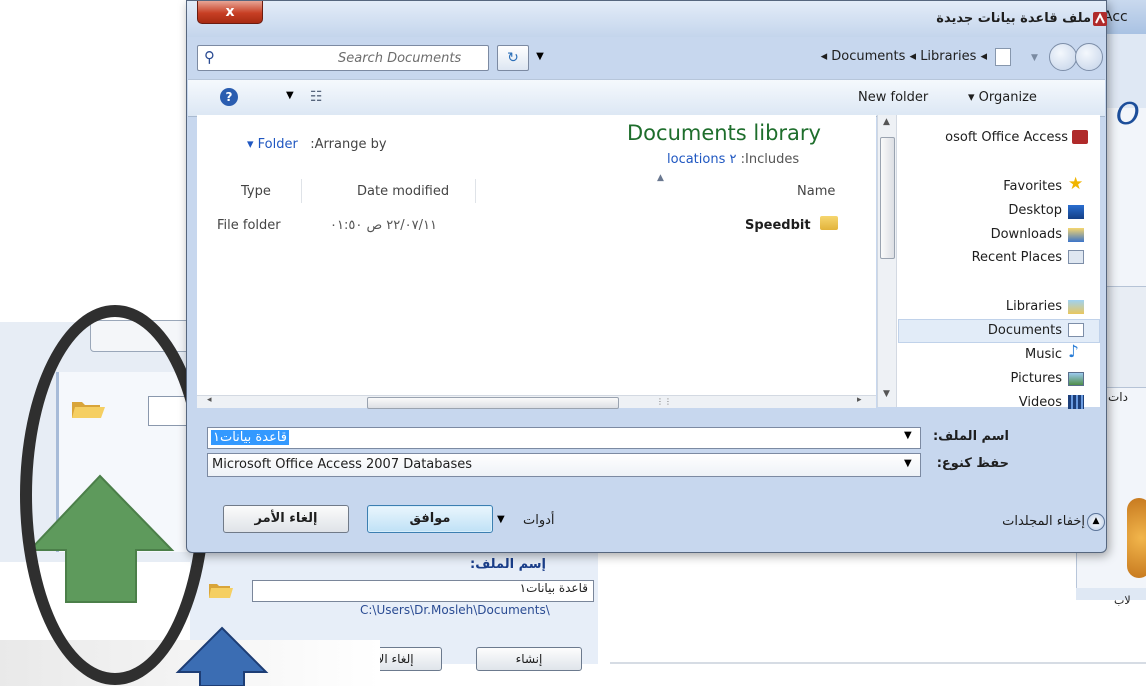 The width and height of the screenshot is (1146, 686). I want to click on file-name-selected-text: قاعدة بيانات١, so click(250, 437).